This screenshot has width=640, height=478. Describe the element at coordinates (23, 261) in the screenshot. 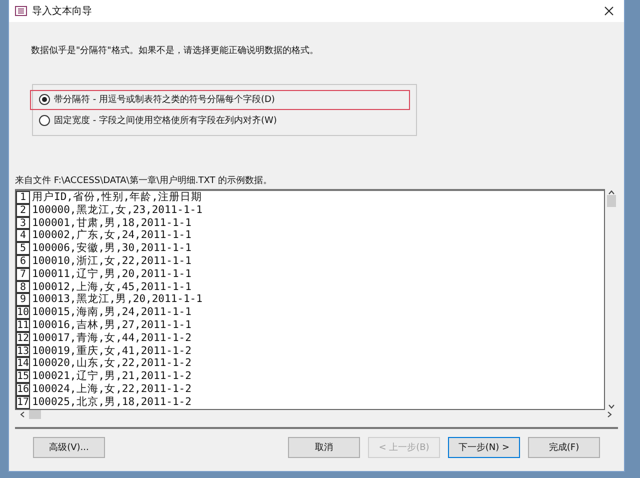

I see `row-number: 6` at that location.